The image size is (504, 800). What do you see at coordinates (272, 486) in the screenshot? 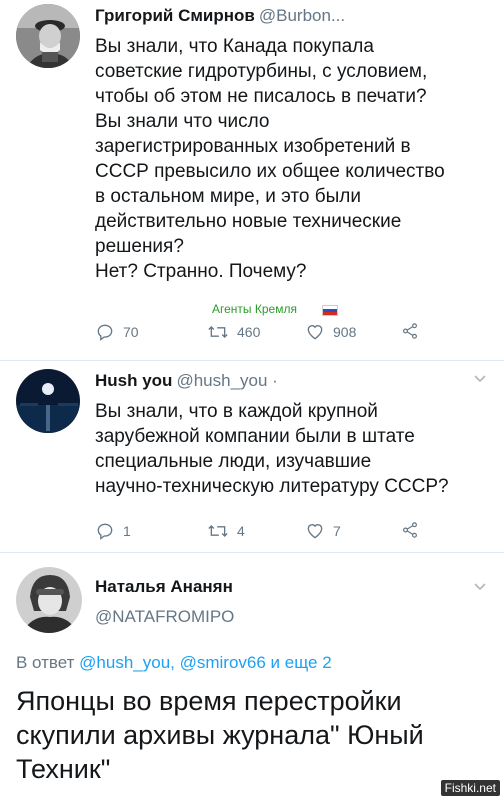
I see `tweet-text-line: научно-техническую литературу СССР?` at bounding box center [272, 486].